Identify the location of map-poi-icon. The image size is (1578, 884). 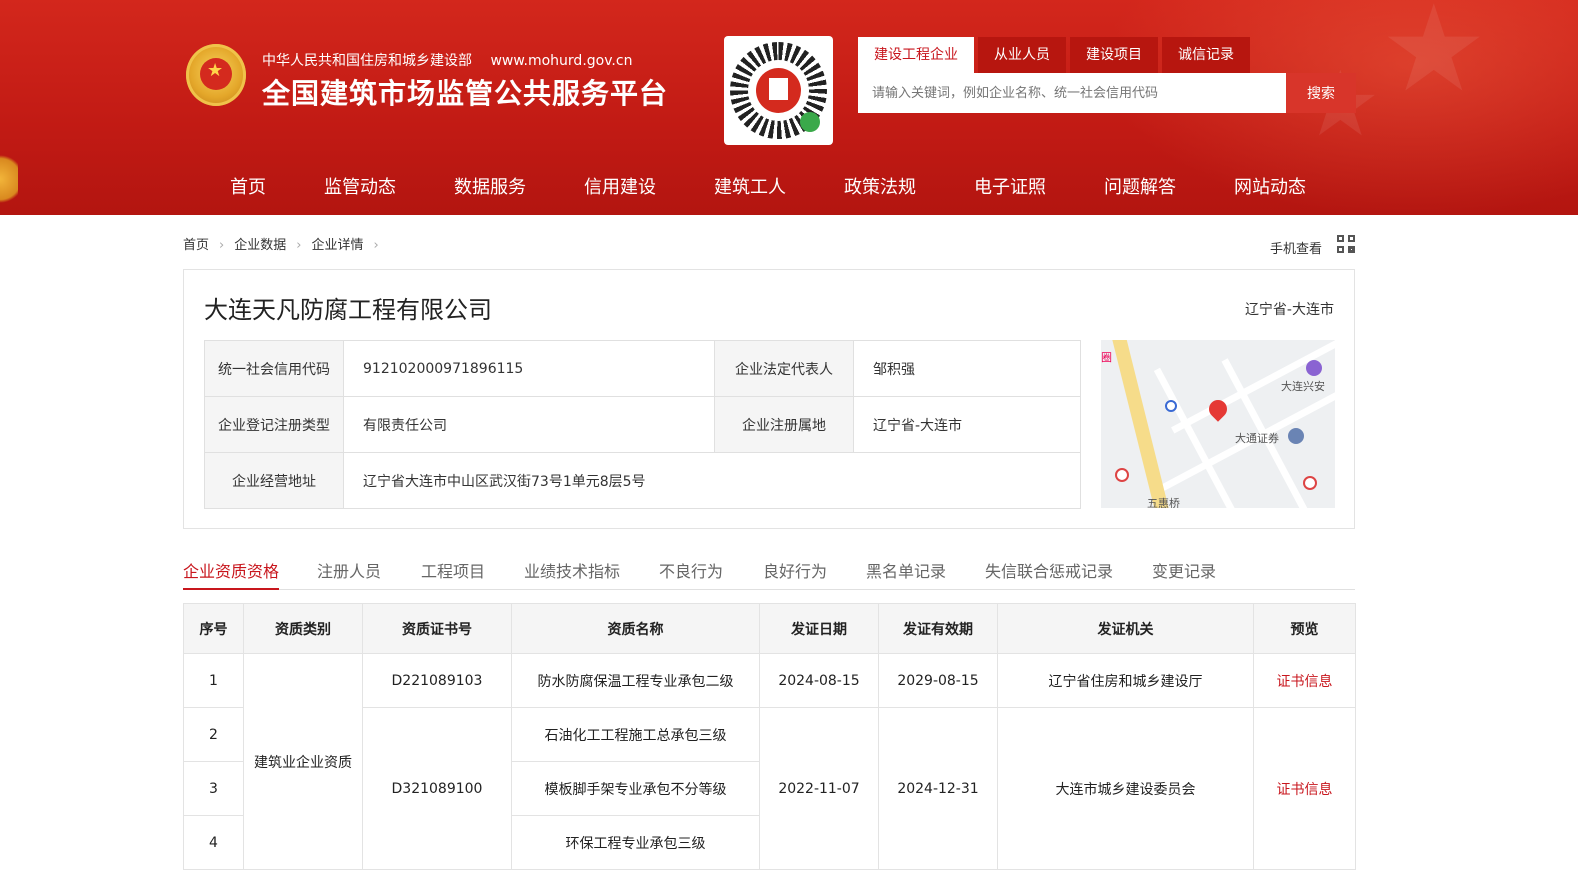
(1171, 406).